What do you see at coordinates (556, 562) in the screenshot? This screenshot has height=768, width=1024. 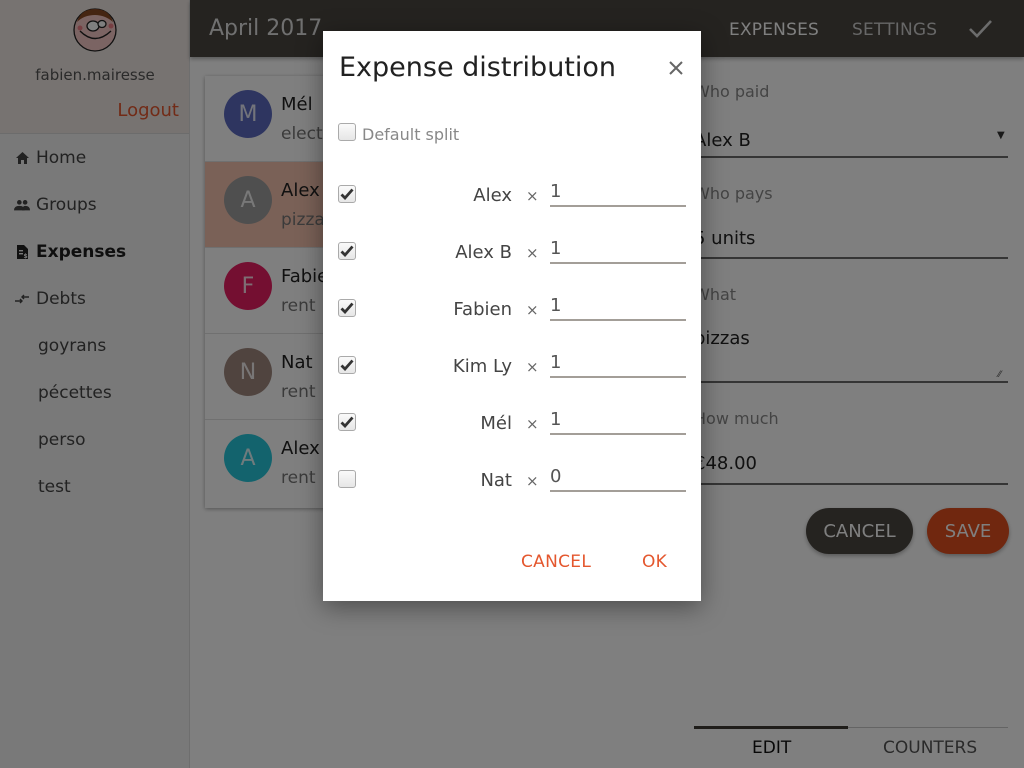 I see `dialog-cancel-button: CANCEL` at bounding box center [556, 562].